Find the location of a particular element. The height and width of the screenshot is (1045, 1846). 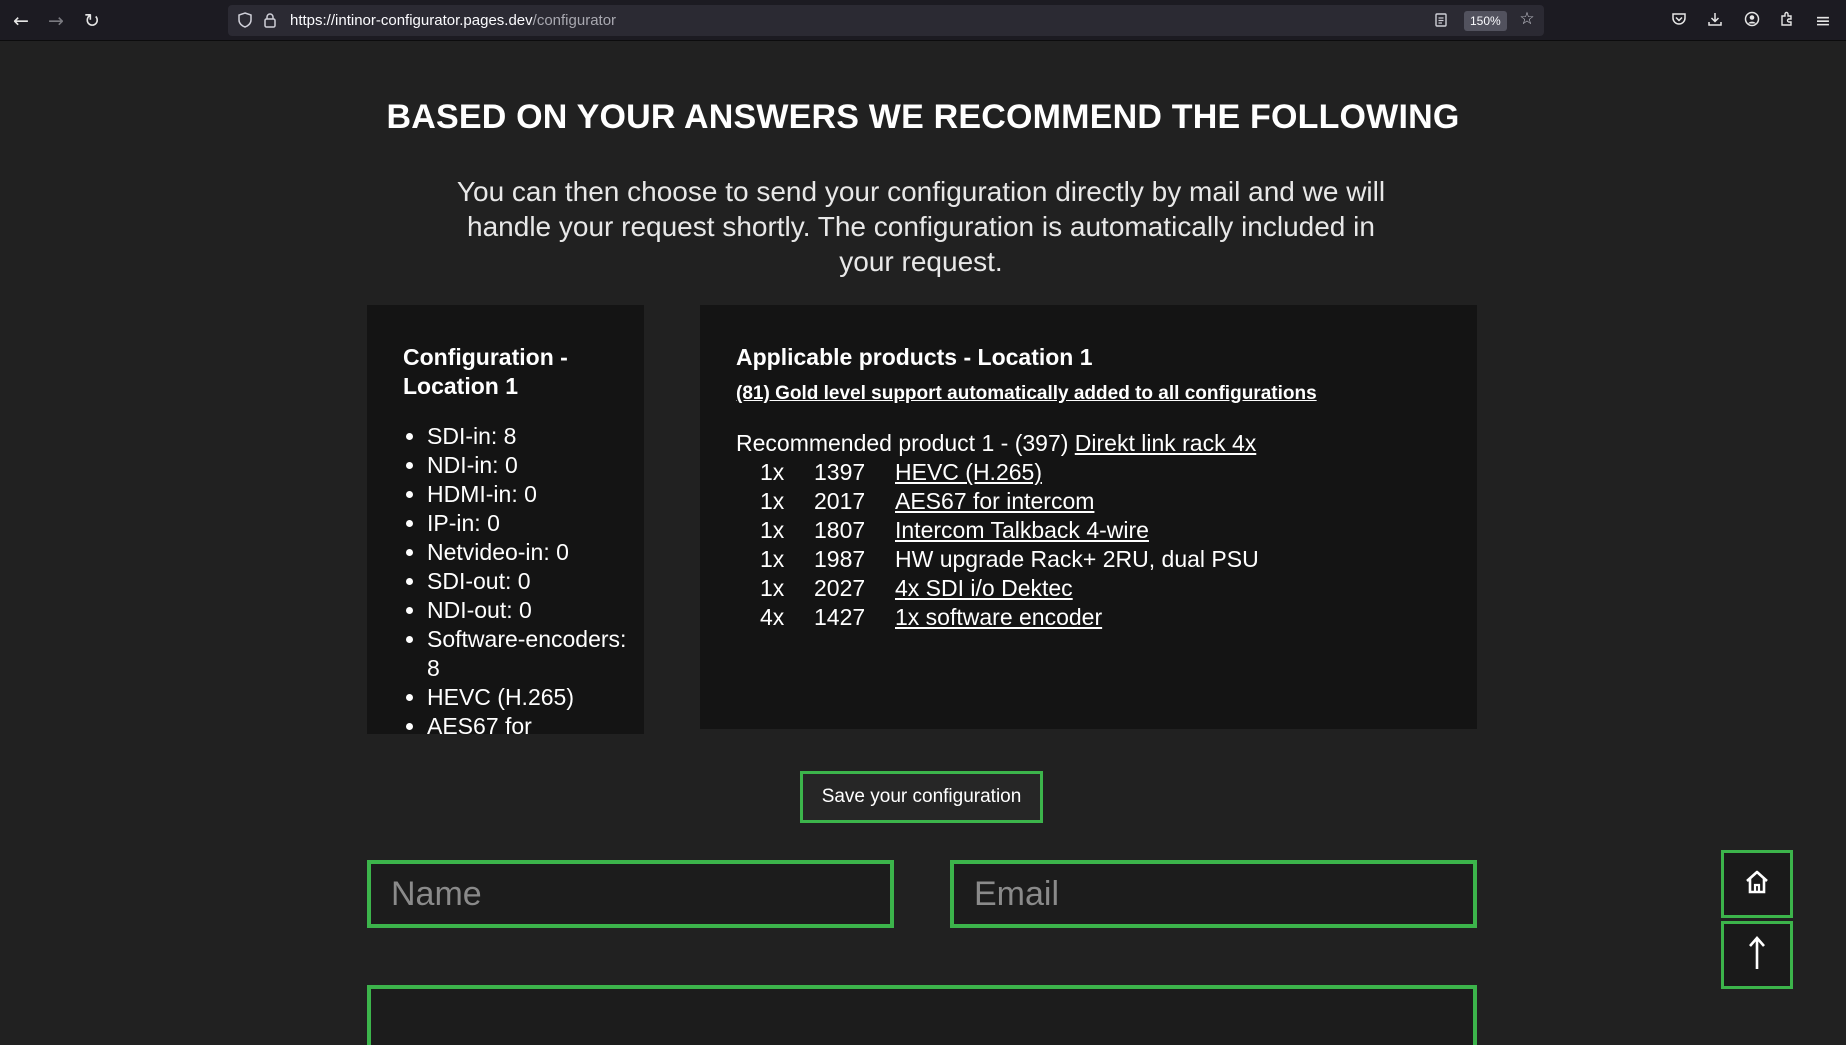

arrow-up-icon is located at coordinates (1757, 955).